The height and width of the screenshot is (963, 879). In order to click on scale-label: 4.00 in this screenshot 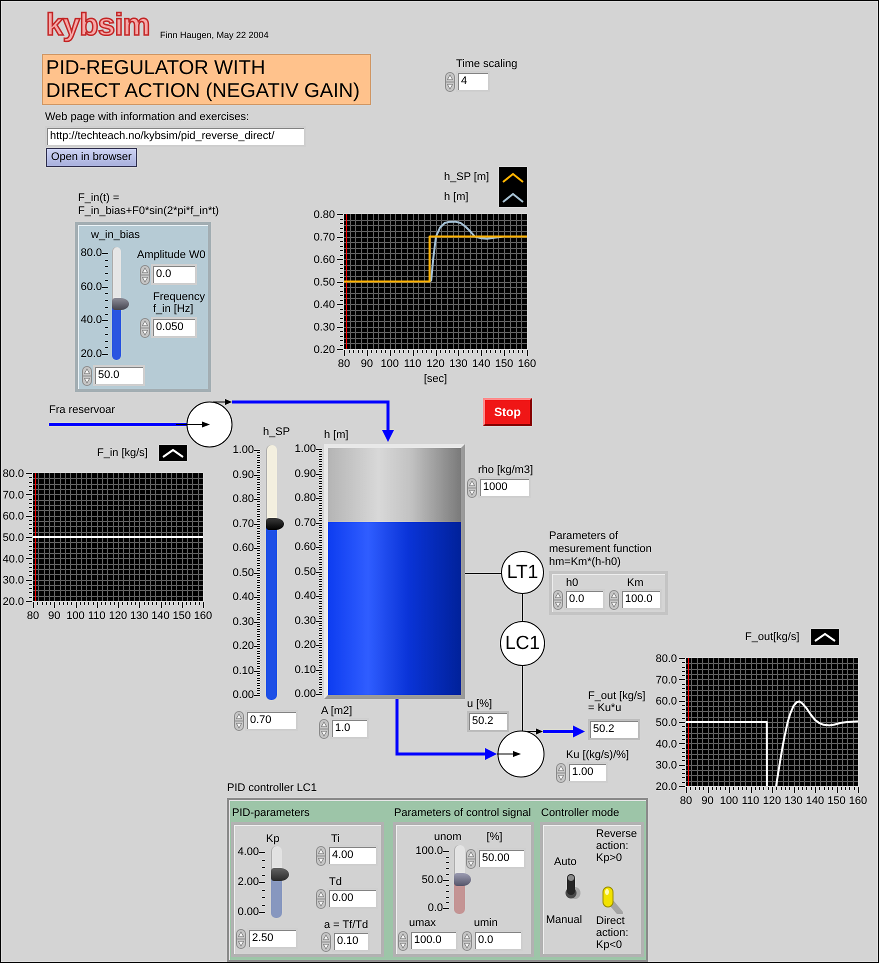, I will do `click(248, 852)`.